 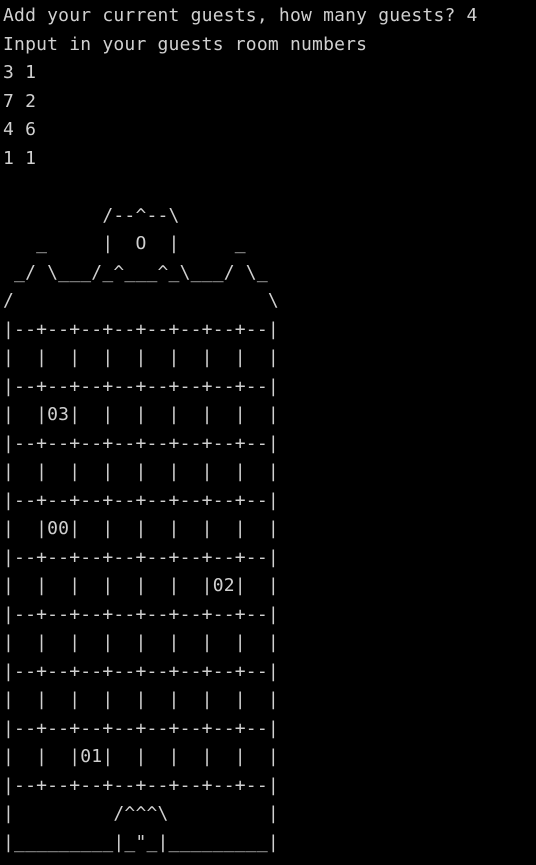 What do you see at coordinates (141, 585) in the screenshot?
I see `floor-row: | | | | | | |02| |` at bounding box center [141, 585].